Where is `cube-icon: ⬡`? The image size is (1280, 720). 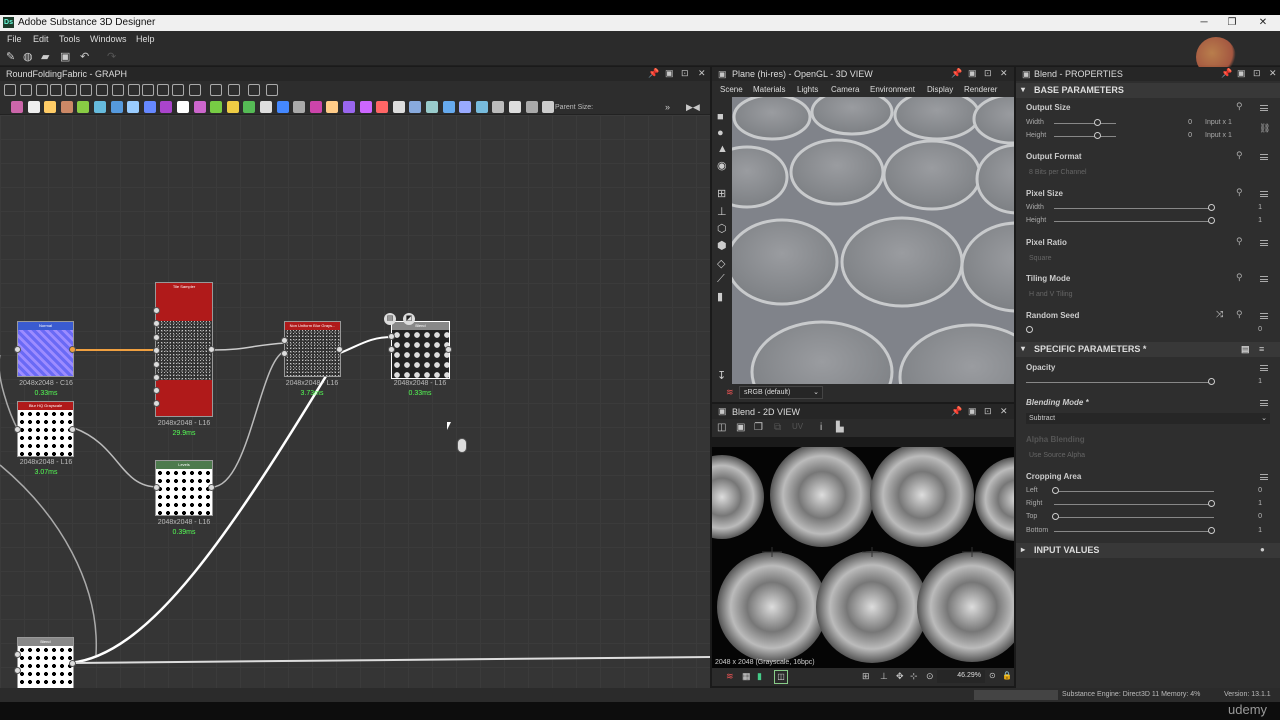 cube-icon: ⬡ is located at coordinates (722, 228).